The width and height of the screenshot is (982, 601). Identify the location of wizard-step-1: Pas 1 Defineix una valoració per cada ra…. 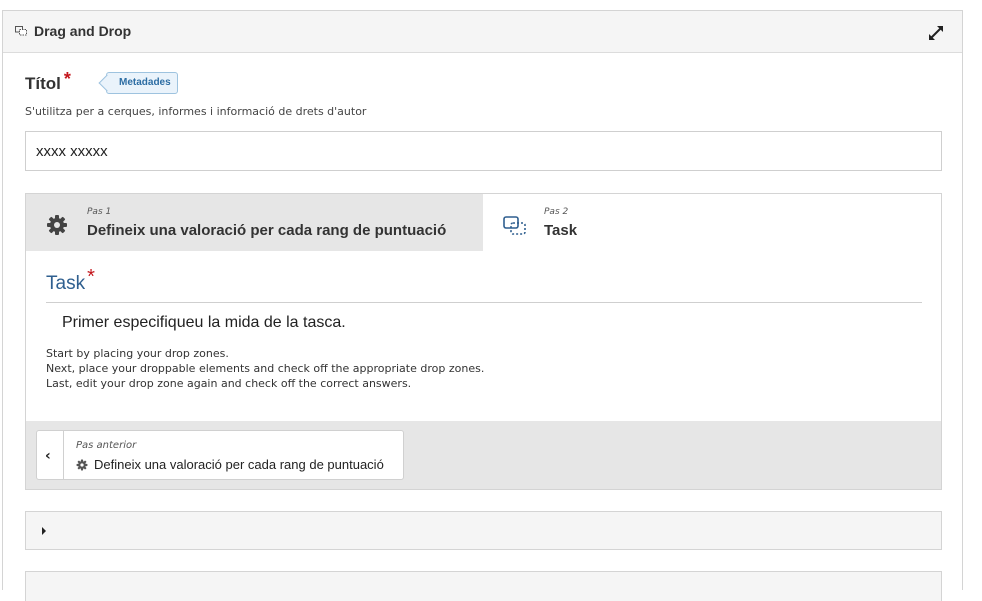
(254, 222).